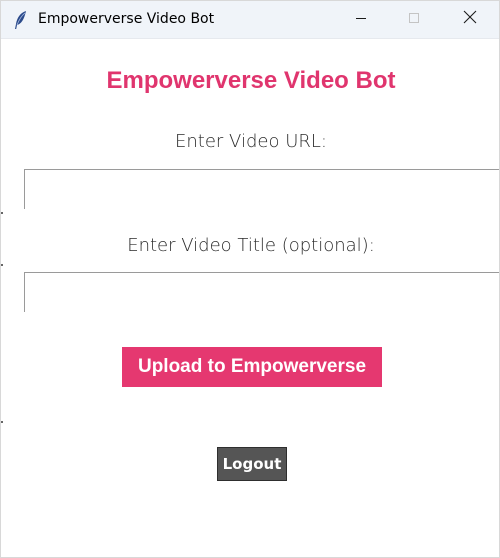  I want to click on minimize-icon, so click(361, 20).